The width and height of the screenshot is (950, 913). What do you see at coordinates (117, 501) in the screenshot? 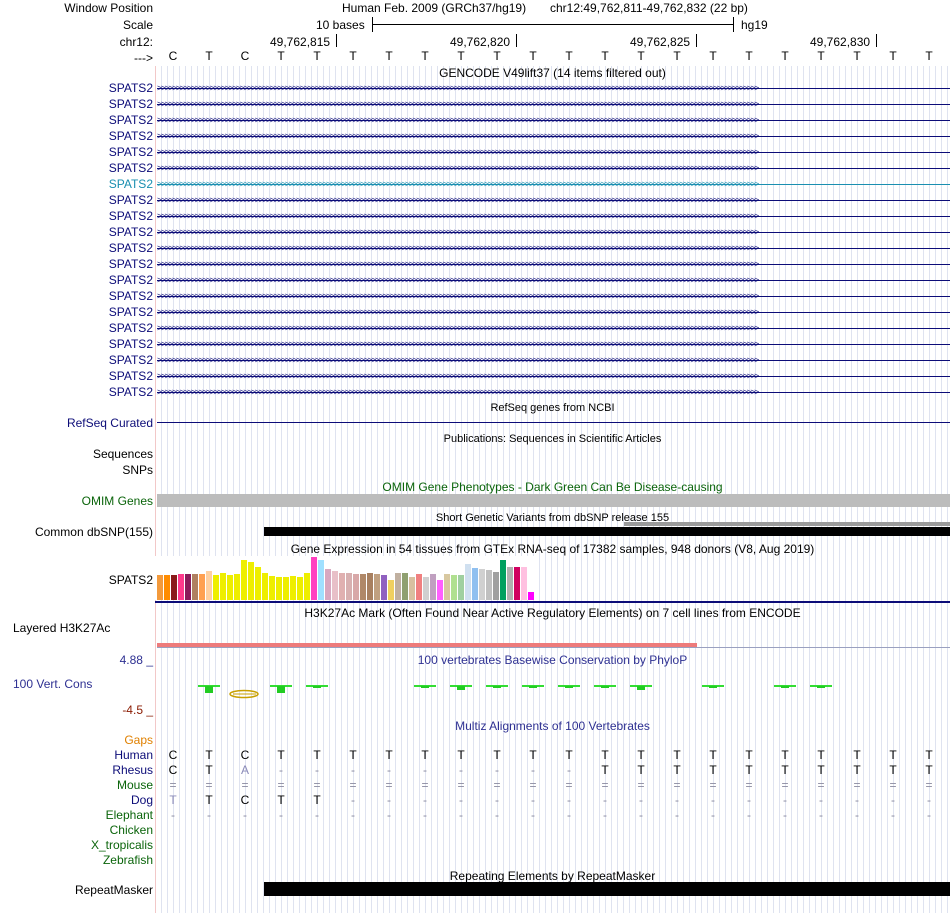
I see `omim-label: OMIM Genes` at bounding box center [117, 501].